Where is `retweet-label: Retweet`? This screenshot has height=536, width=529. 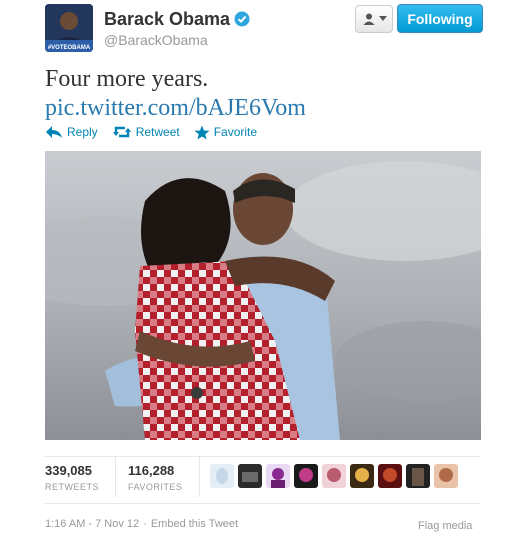
retweet-label: Retweet is located at coordinates (157, 132).